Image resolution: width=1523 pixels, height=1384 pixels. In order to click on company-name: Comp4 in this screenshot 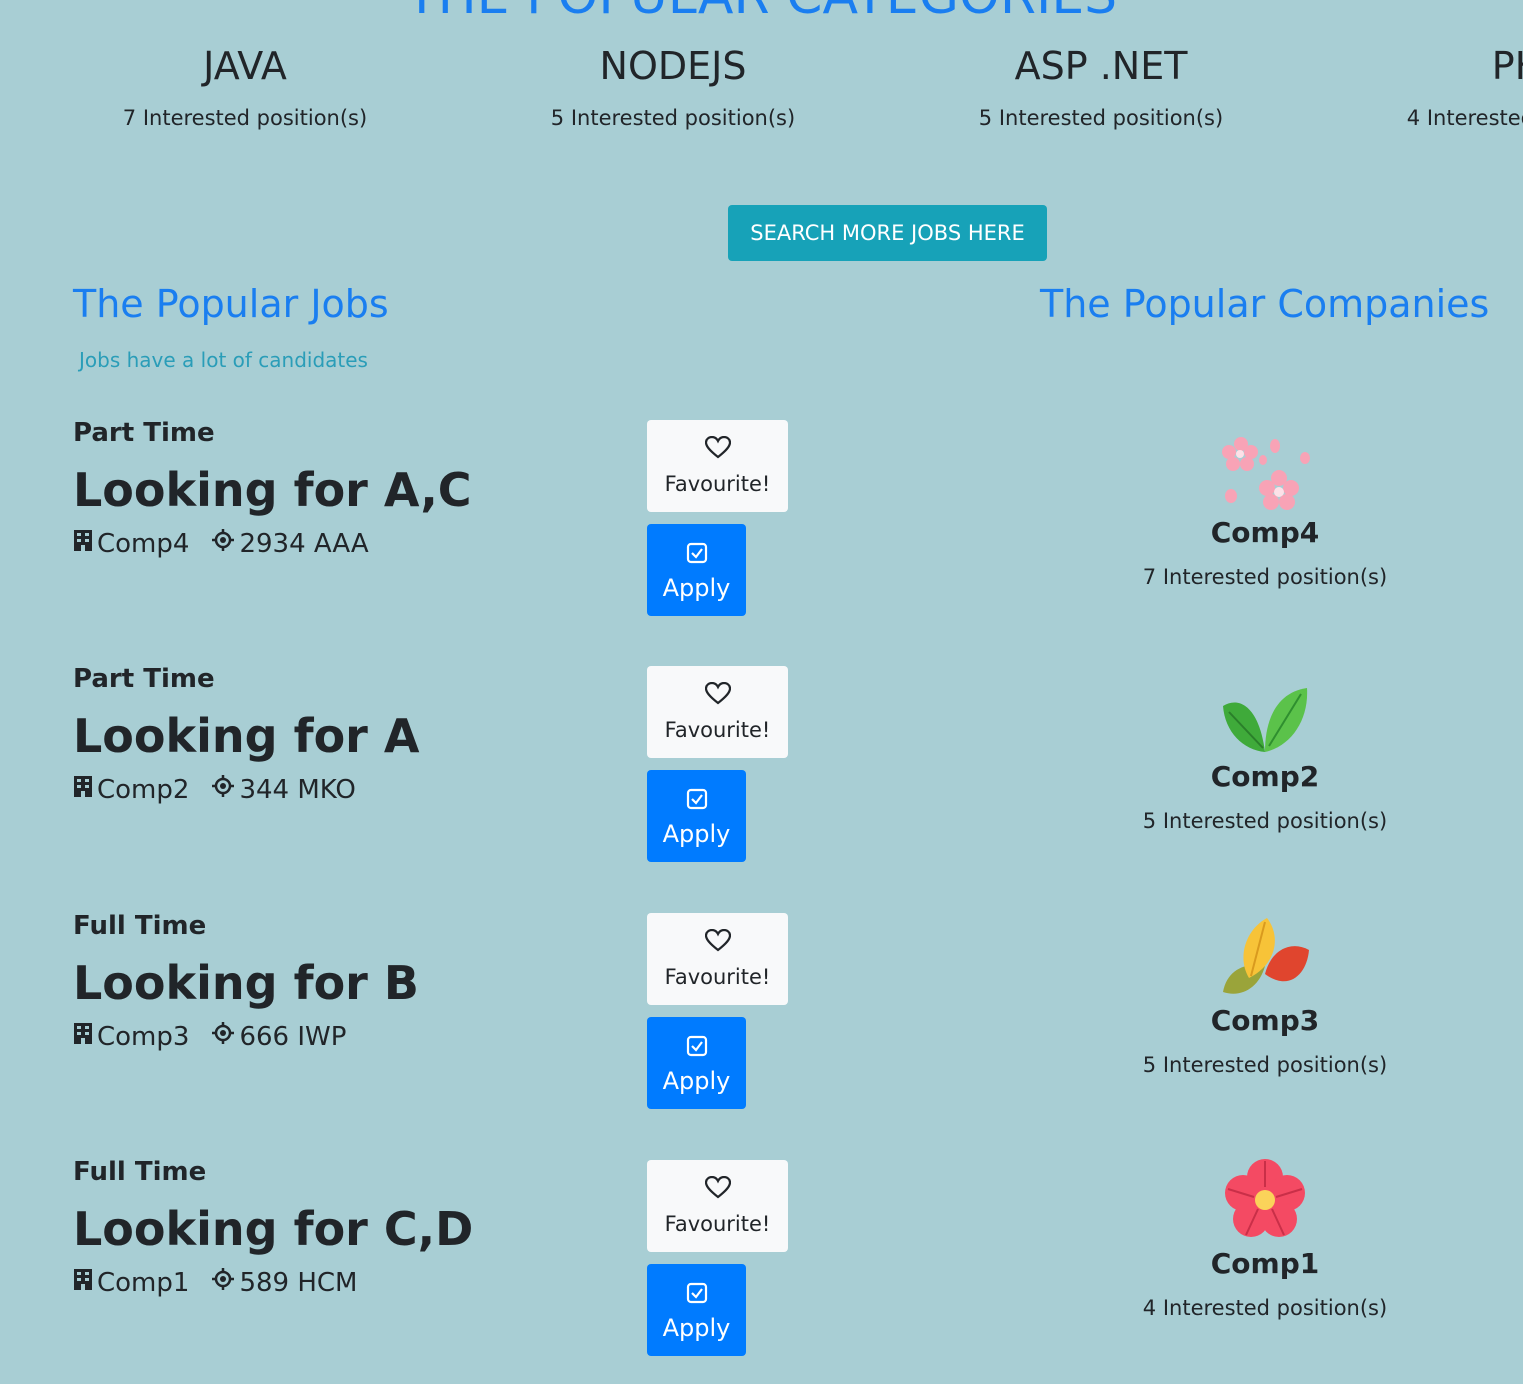, I will do `click(1265, 532)`.